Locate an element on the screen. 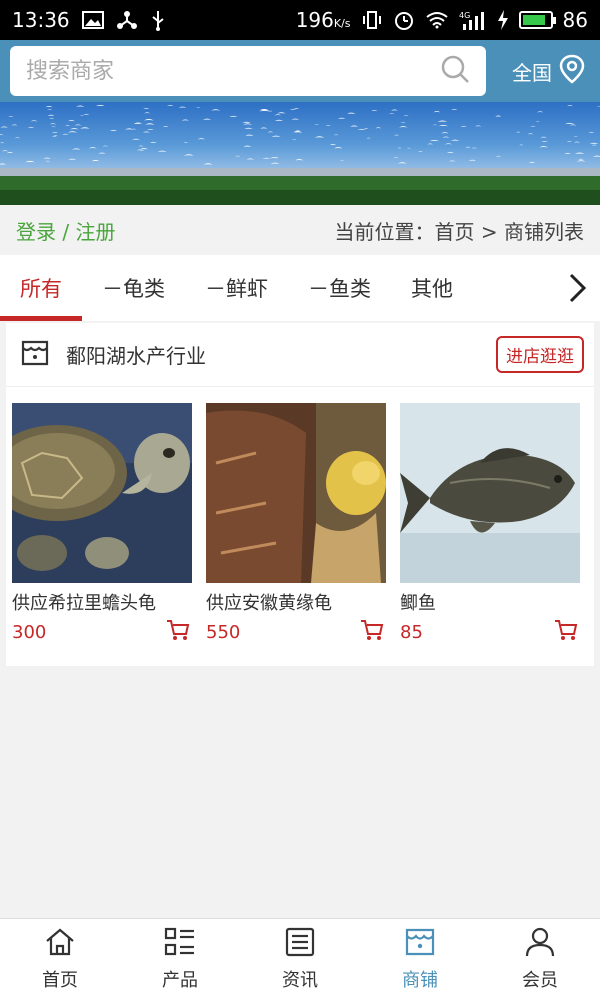 This screenshot has height=1000, width=600. tab-shrimp: －鲜虾 is located at coordinates (236, 288).